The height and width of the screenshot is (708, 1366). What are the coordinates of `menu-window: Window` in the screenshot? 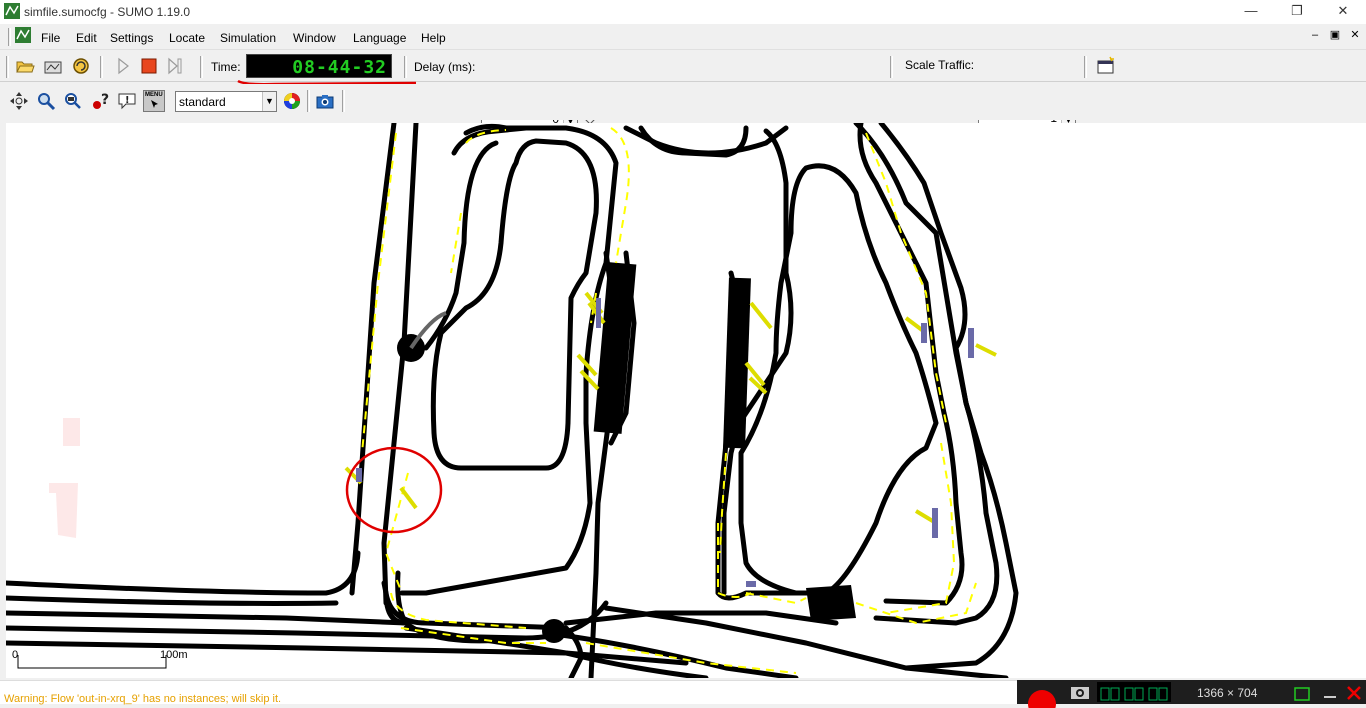 It's located at (314, 38).